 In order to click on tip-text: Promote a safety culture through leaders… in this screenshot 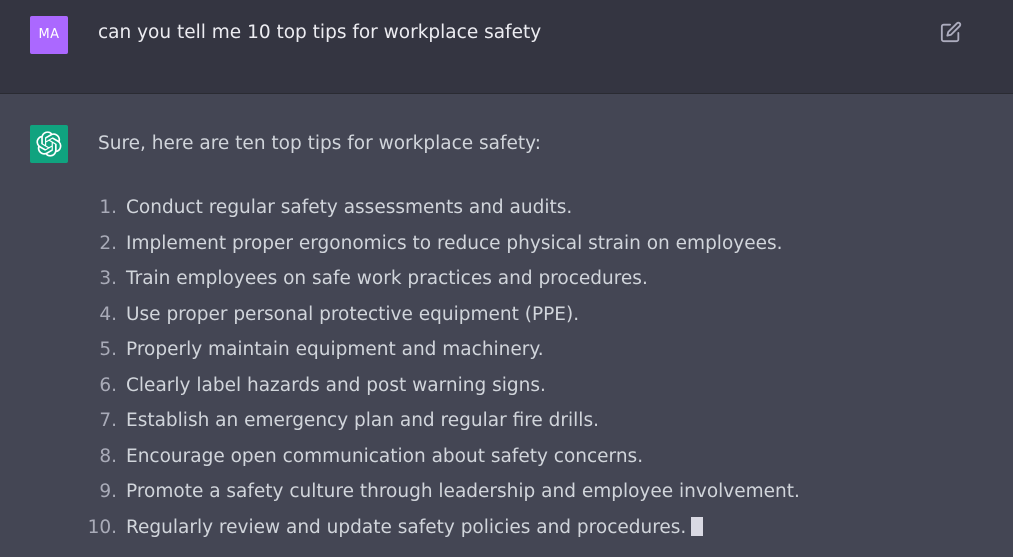, I will do `click(463, 491)`.